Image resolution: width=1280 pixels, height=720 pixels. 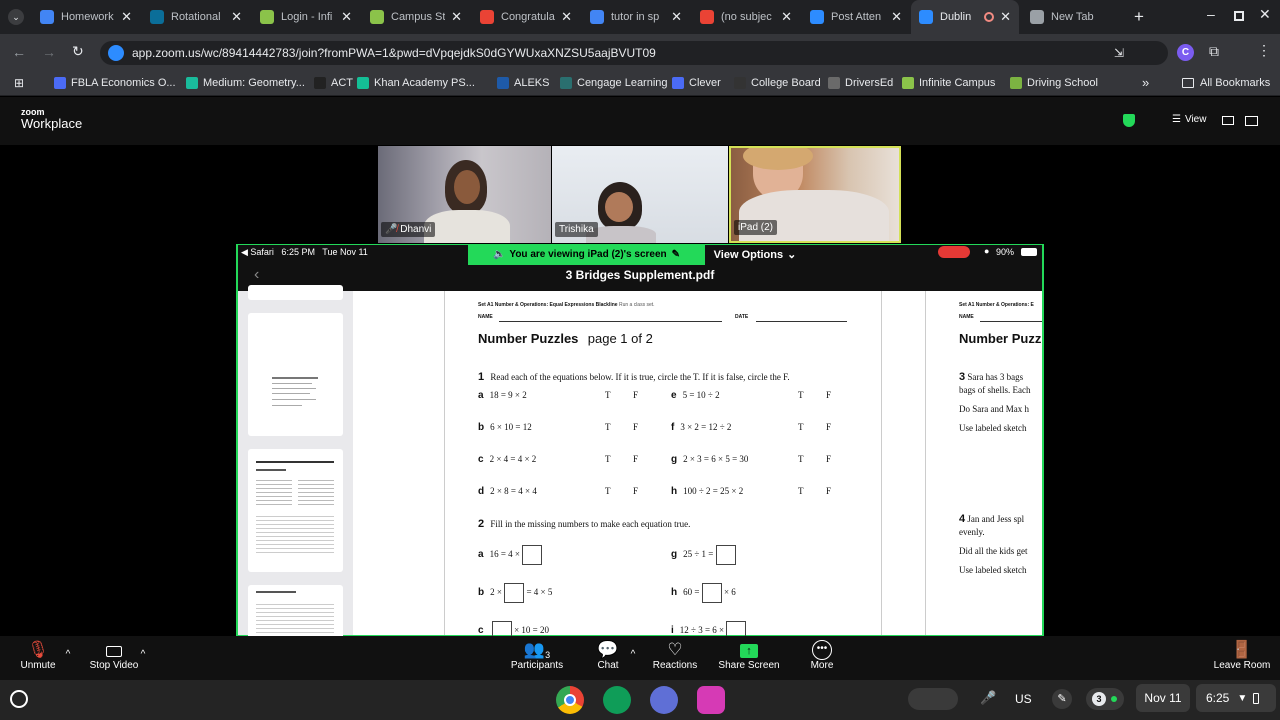 What do you see at coordinates (636, 305) in the screenshot?
I see `pdf-header-note: Run a class set.` at bounding box center [636, 305].